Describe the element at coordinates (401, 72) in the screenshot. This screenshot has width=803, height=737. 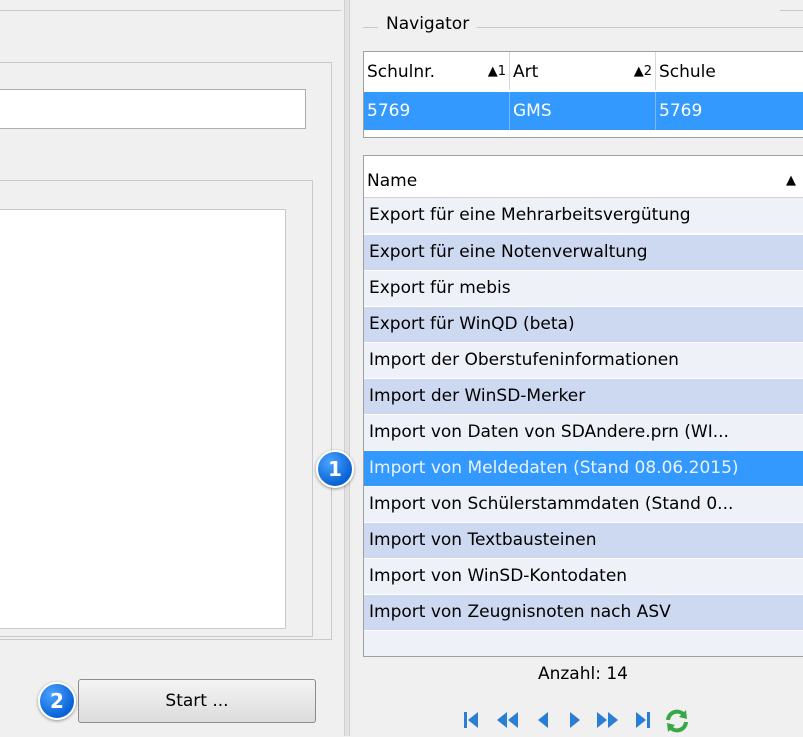
I see `column-label: Schulnr.` at that location.